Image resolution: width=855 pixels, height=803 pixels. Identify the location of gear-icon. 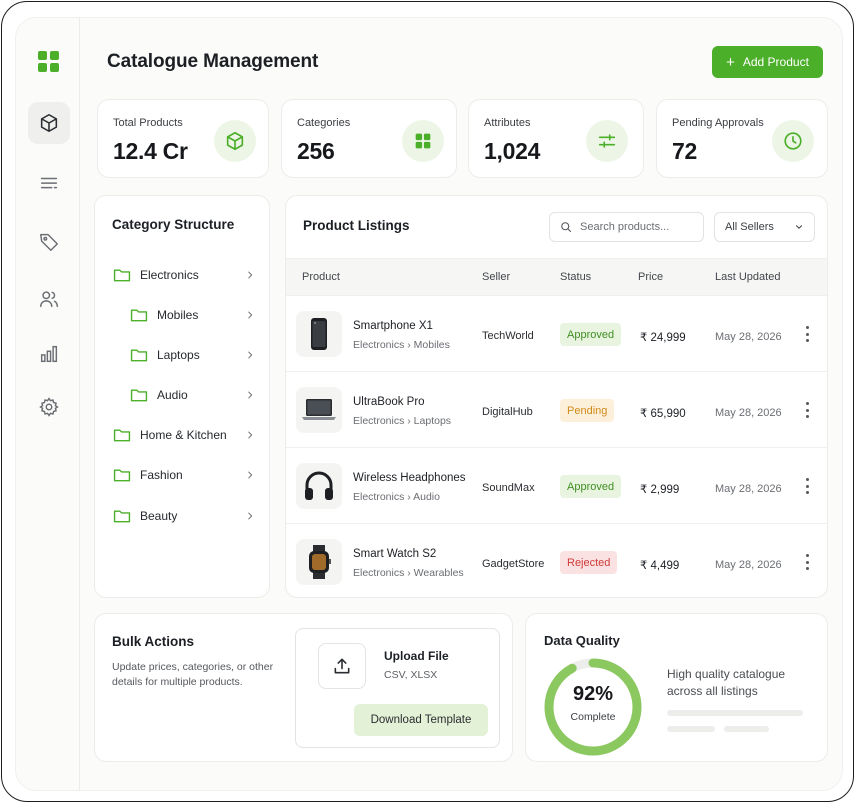
(49, 407).